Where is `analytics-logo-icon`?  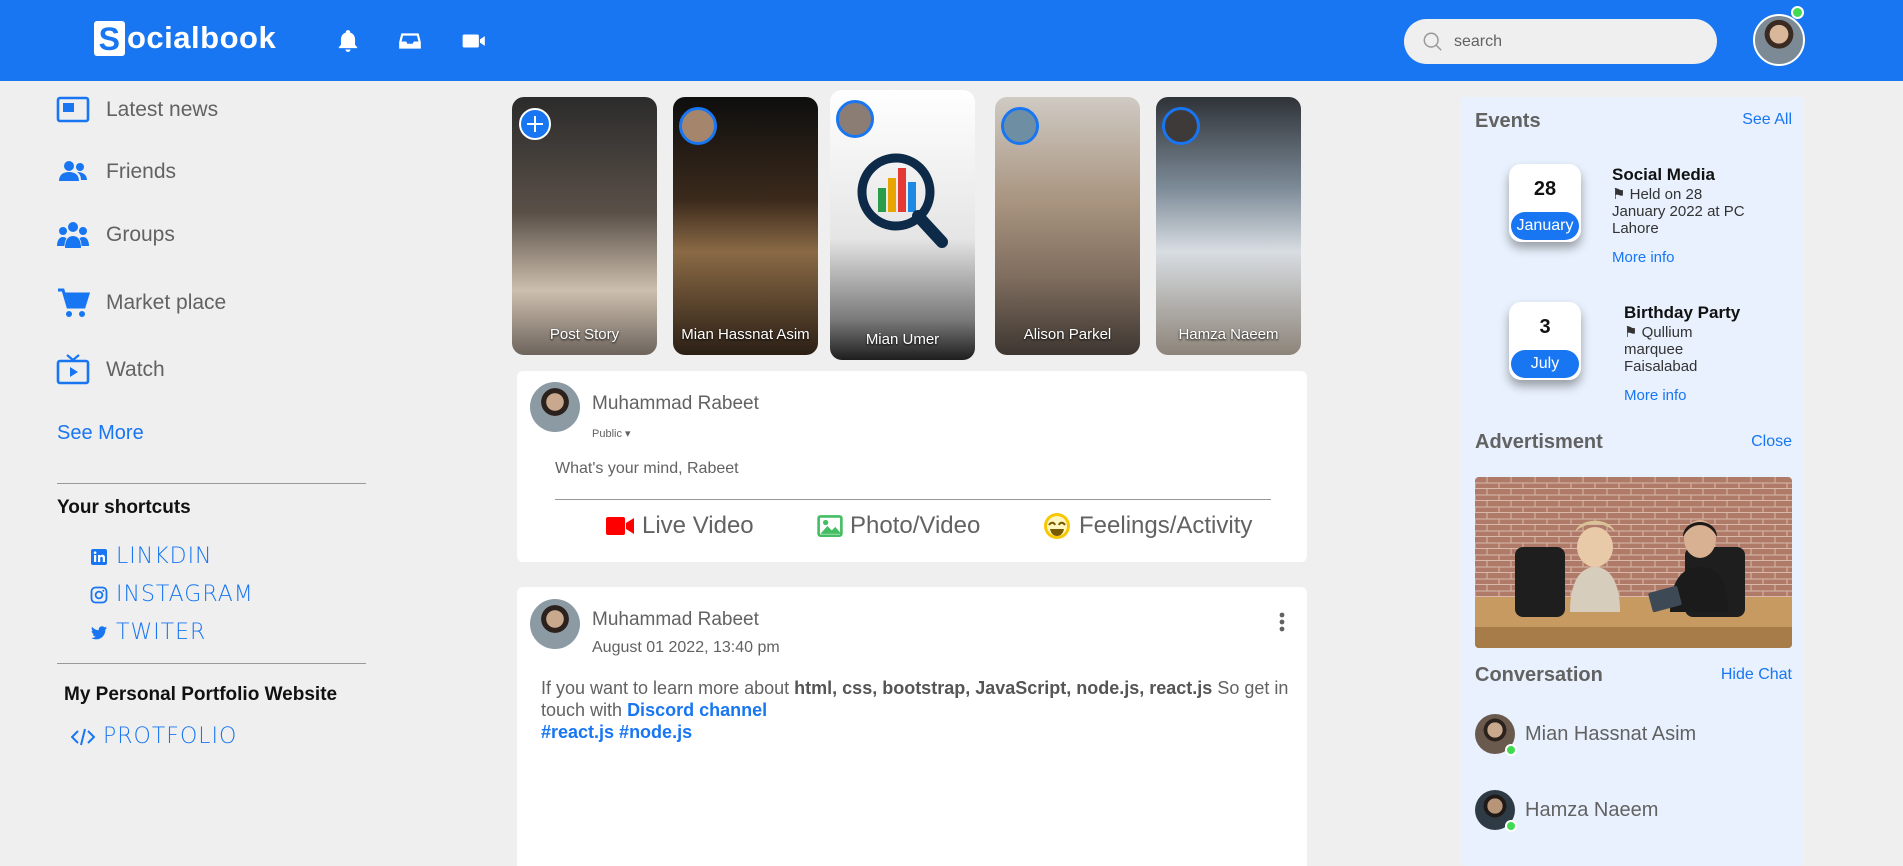
analytics-logo-icon is located at coordinates (902, 200).